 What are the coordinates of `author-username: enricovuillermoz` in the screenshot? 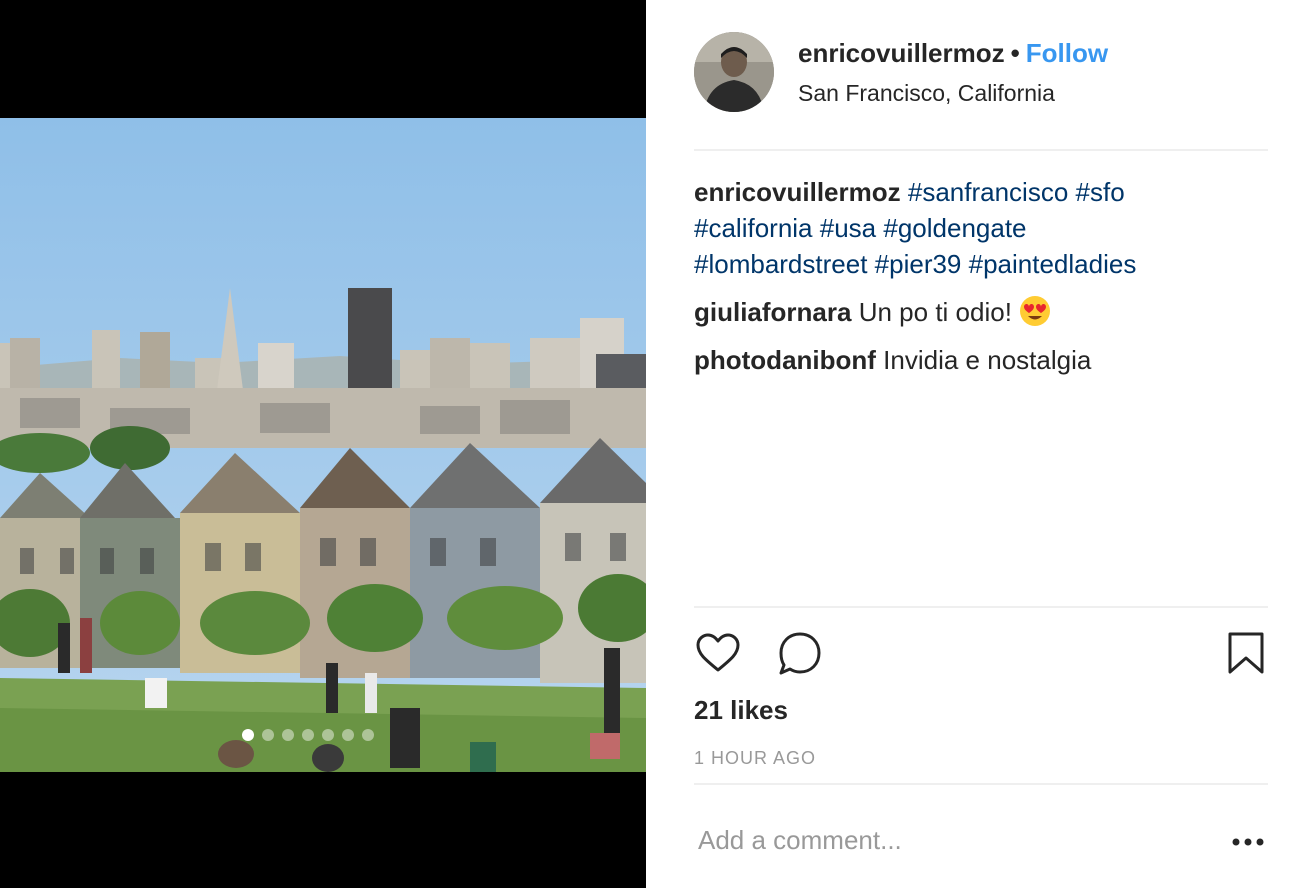 It's located at (901, 53).